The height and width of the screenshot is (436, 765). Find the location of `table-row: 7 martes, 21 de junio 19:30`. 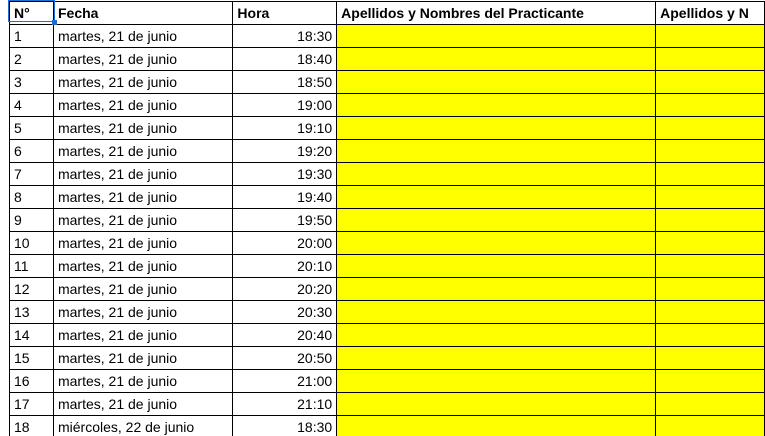

table-row: 7 martes, 21 de junio 19:30 is located at coordinates (387, 174).